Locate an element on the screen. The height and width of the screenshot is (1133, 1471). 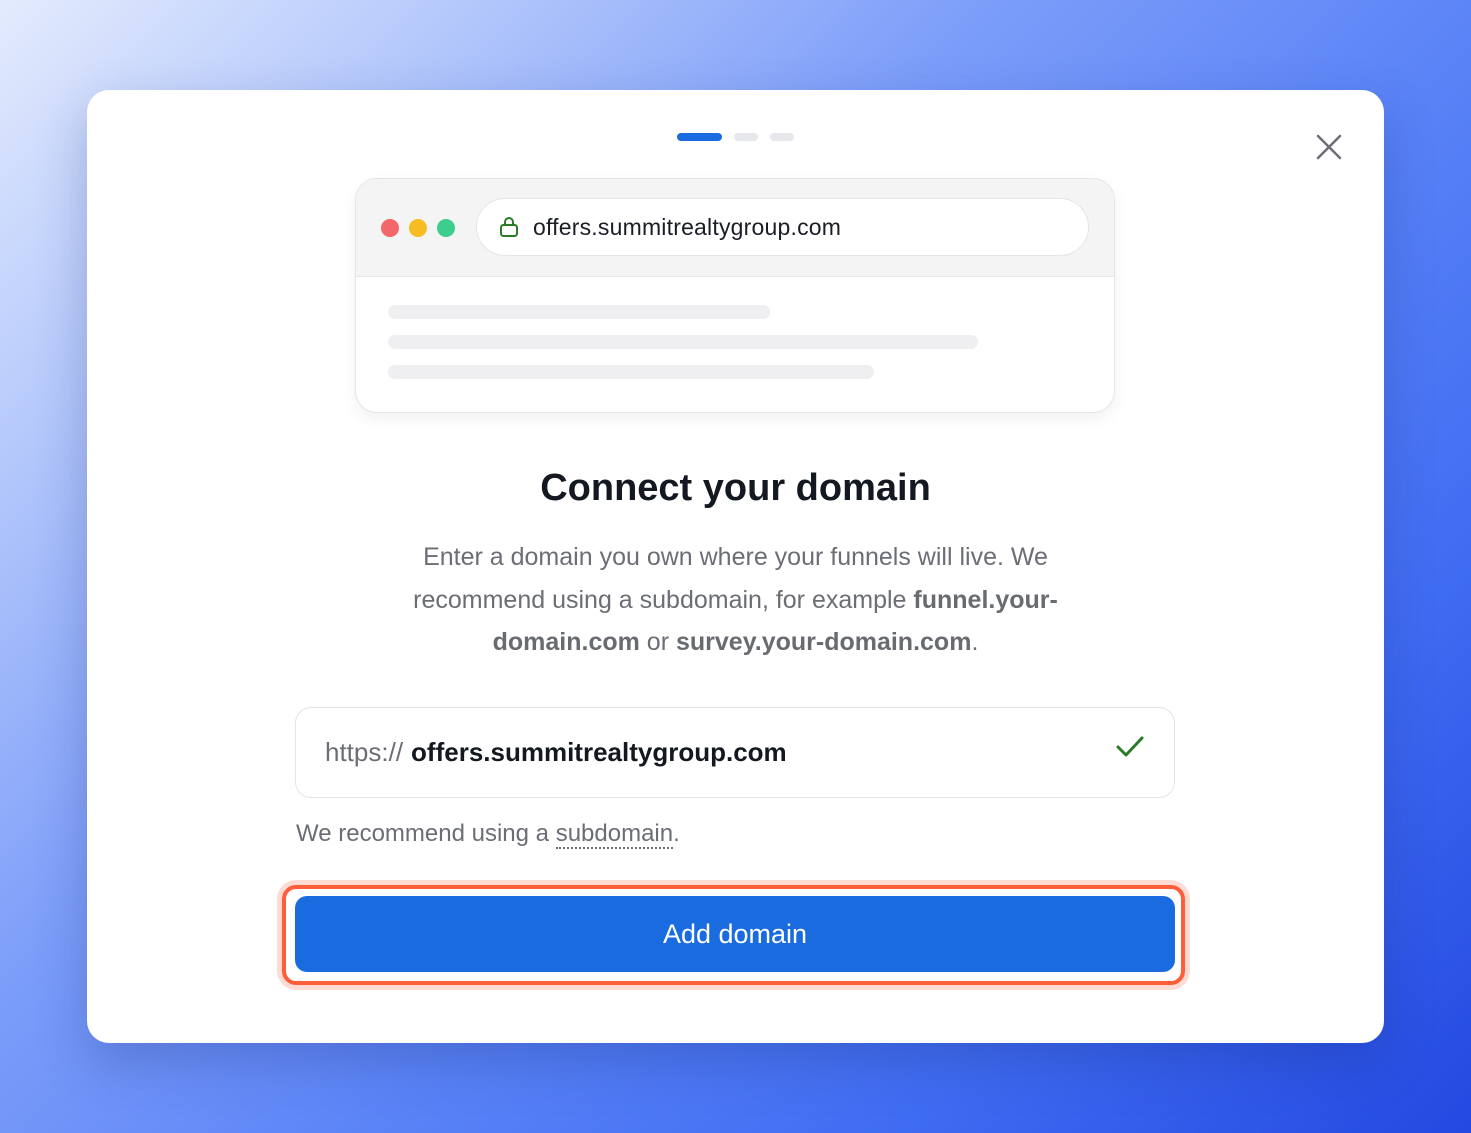
domain-hint: We recommend using a subdomain. is located at coordinates (488, 834).